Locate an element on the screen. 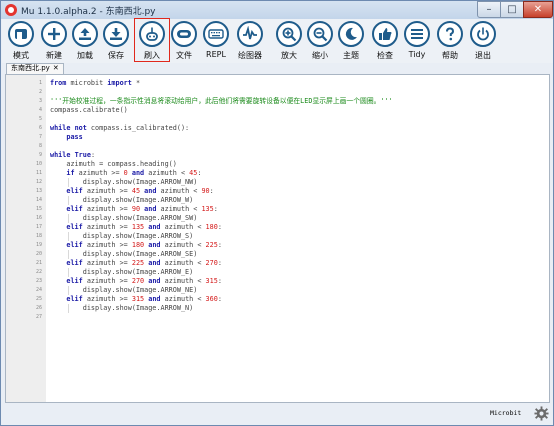 This screenshot has width=554, height=426. code-line: elif azimuth >= 315 and azimuth < 360: is located at coordinates (144, 299).